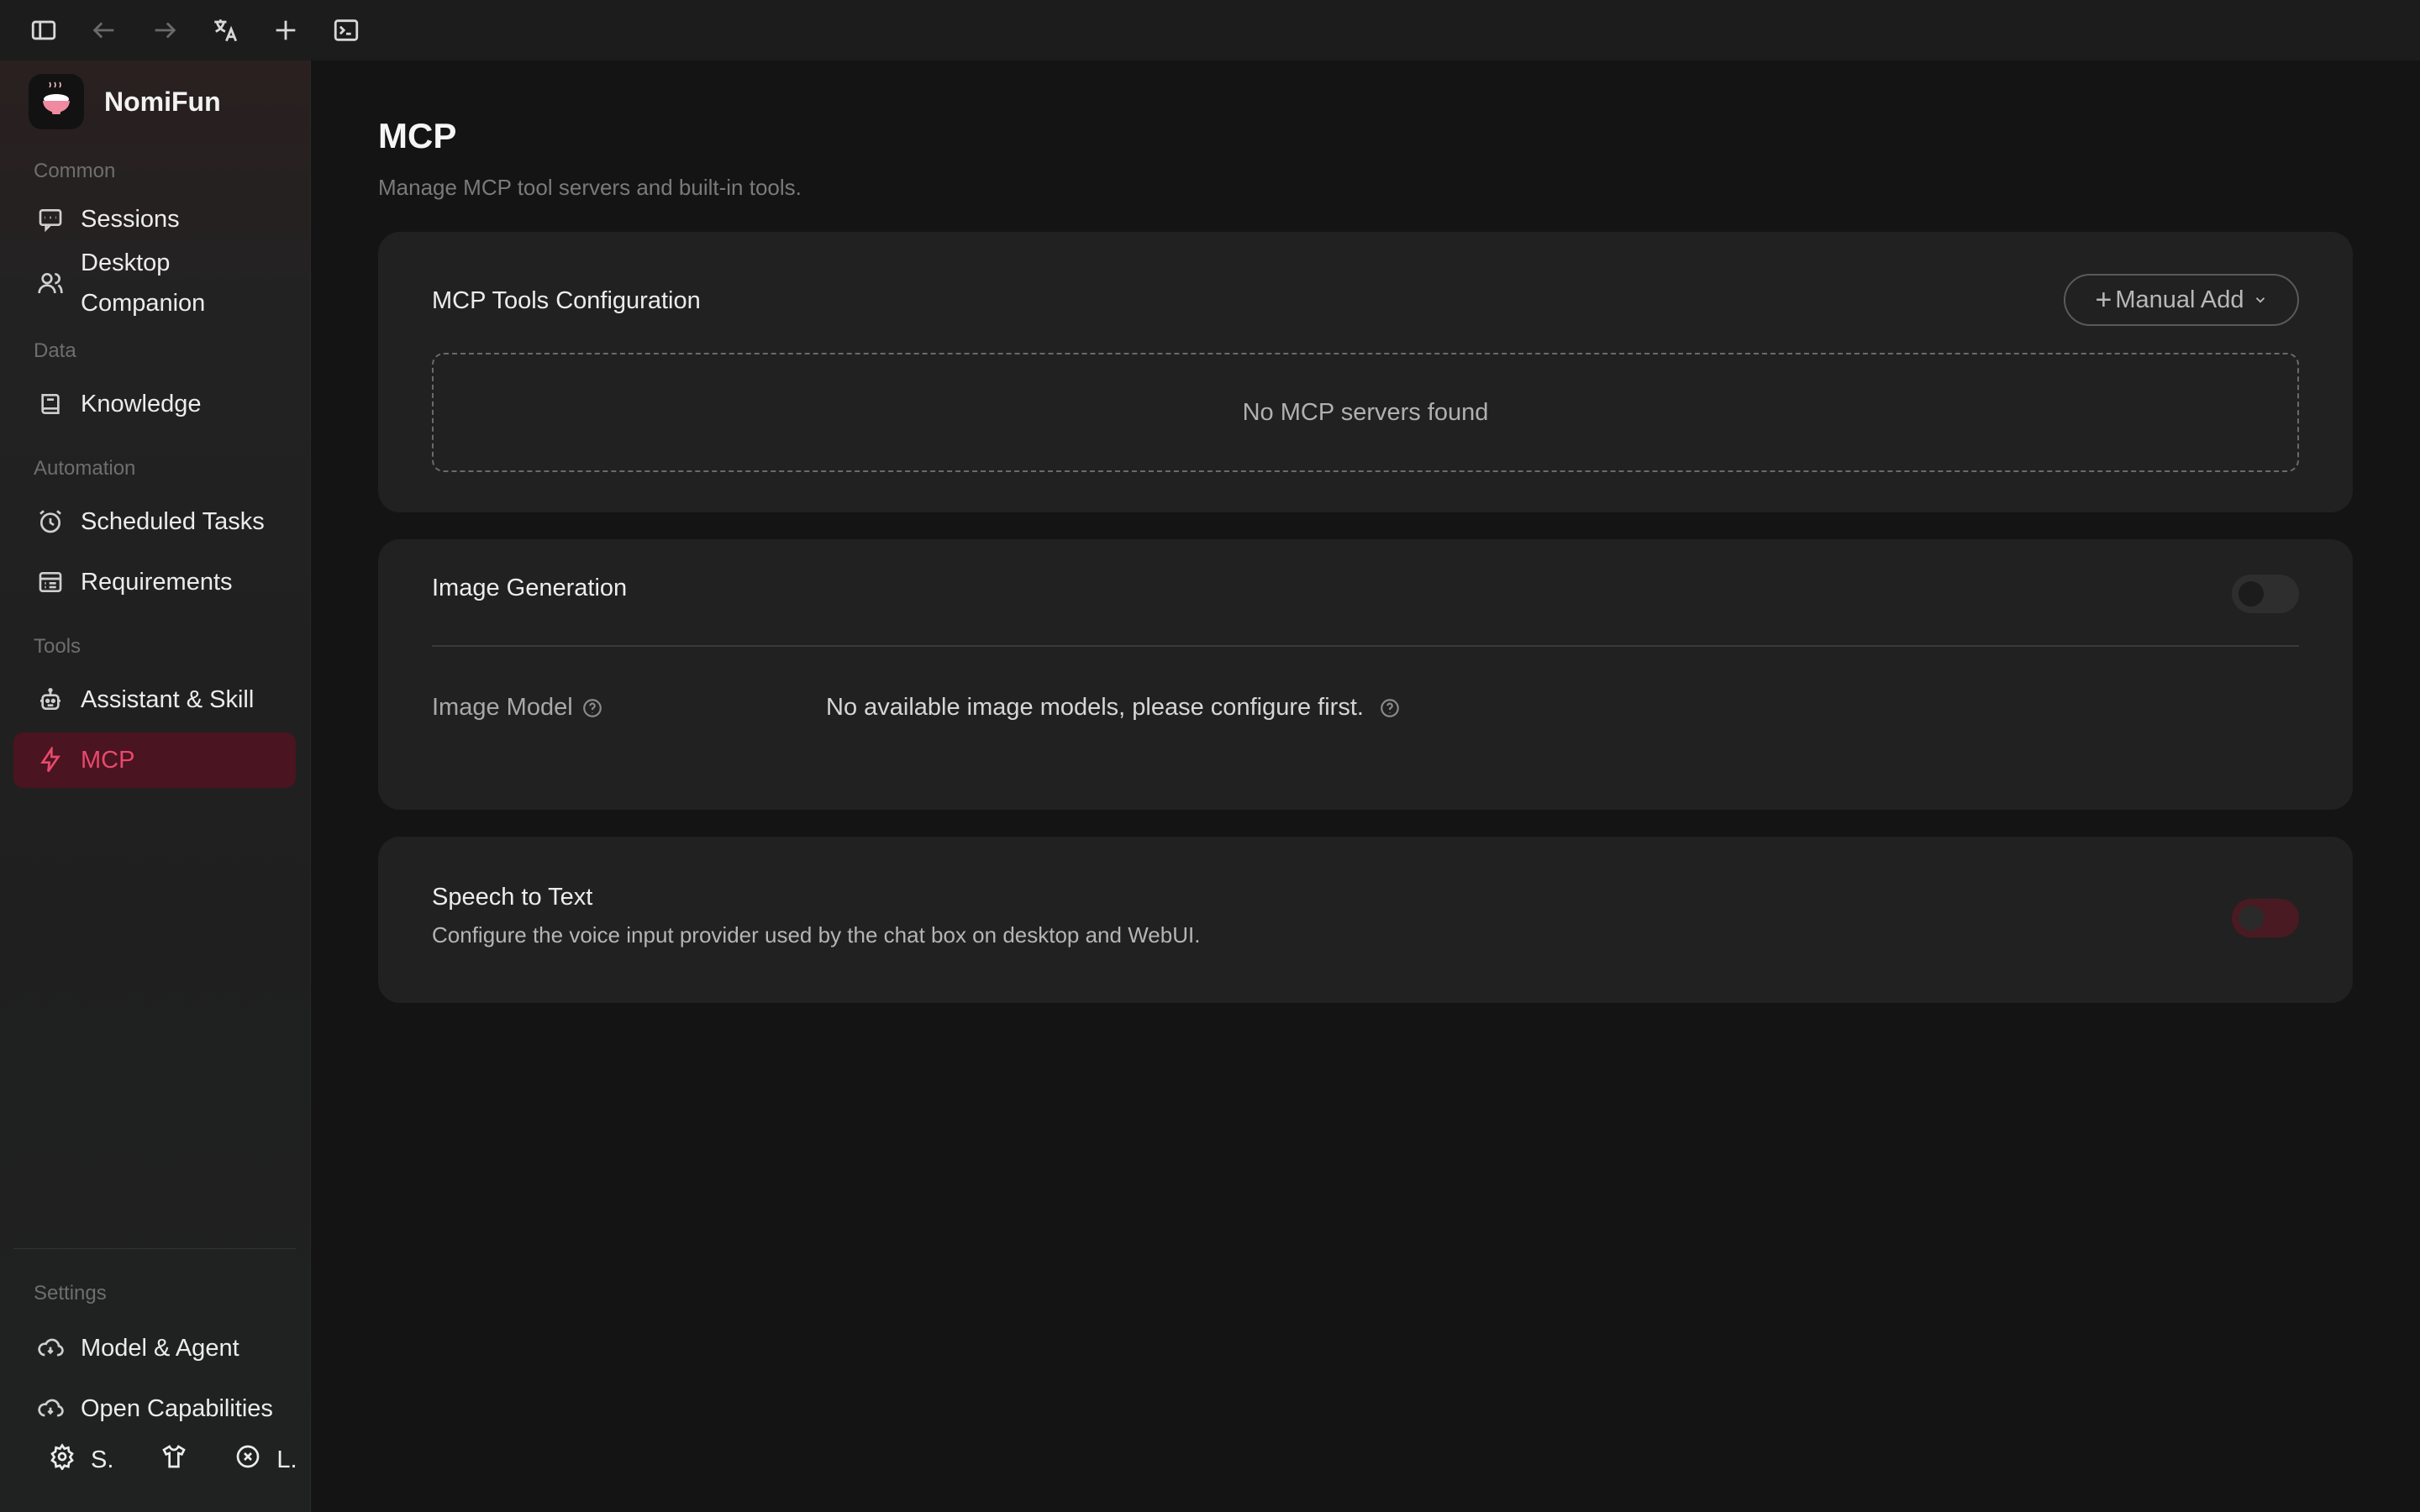  I want to click on shirt-icon, so click(173, 1460).